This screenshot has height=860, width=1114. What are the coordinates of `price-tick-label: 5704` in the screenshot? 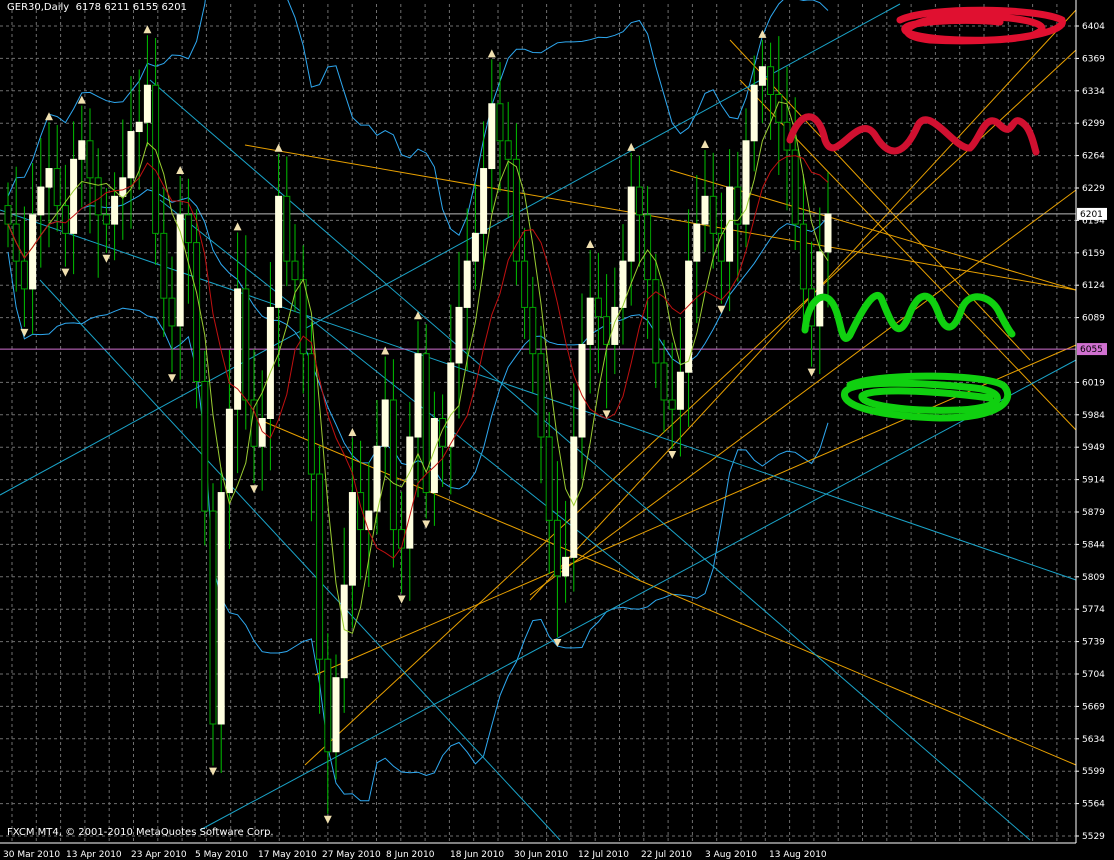 It's located at (1093, 675).